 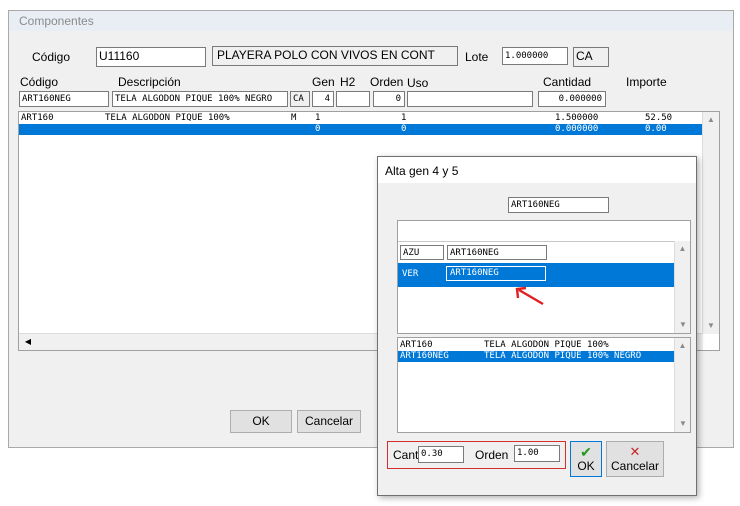 What do you see at coordinates (567, 82) in the screenshot?
I see `col-header-cantidad: Cantidad` at bounding box center [567, 82].